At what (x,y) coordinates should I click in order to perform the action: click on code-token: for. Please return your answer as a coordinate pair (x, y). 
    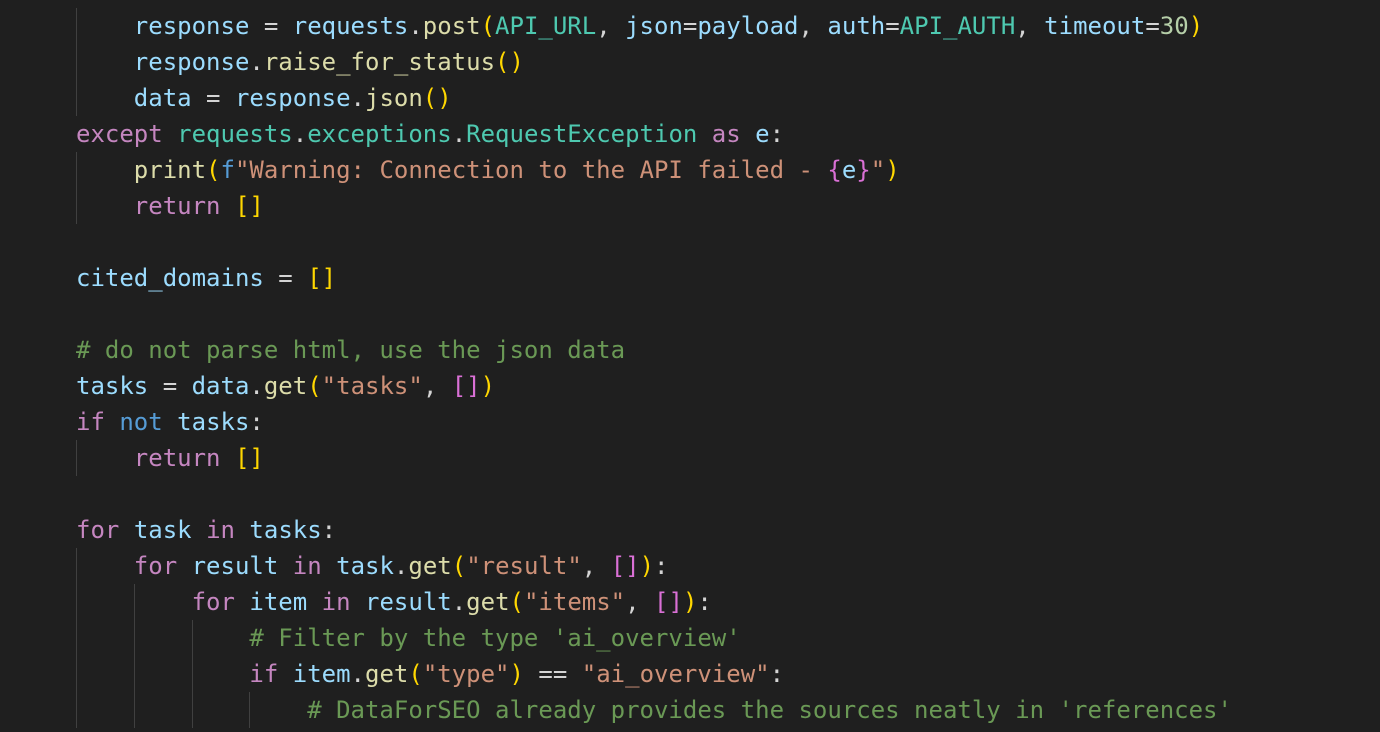
    Looking at the image, I should click on (155, 566).